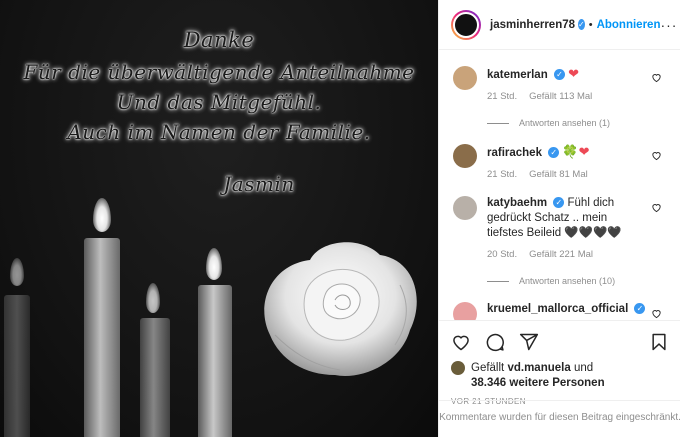 The height and width of the screenshot is (437, 680). What do you see at coordinates (659, 342) in the screenshot?
I see `bookmark-icon` at bounding box center [659, 342].